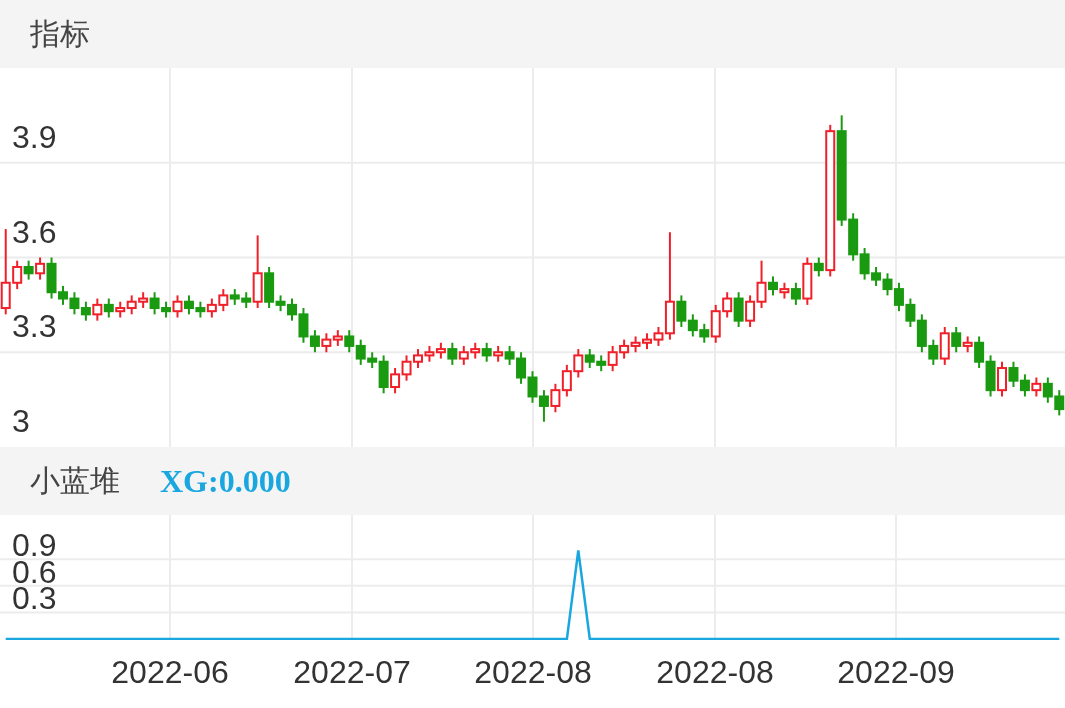 The height and width of the screenshot is (708, 1065). I want to click on indicator-value: XG:0.000, so click(225, 481).